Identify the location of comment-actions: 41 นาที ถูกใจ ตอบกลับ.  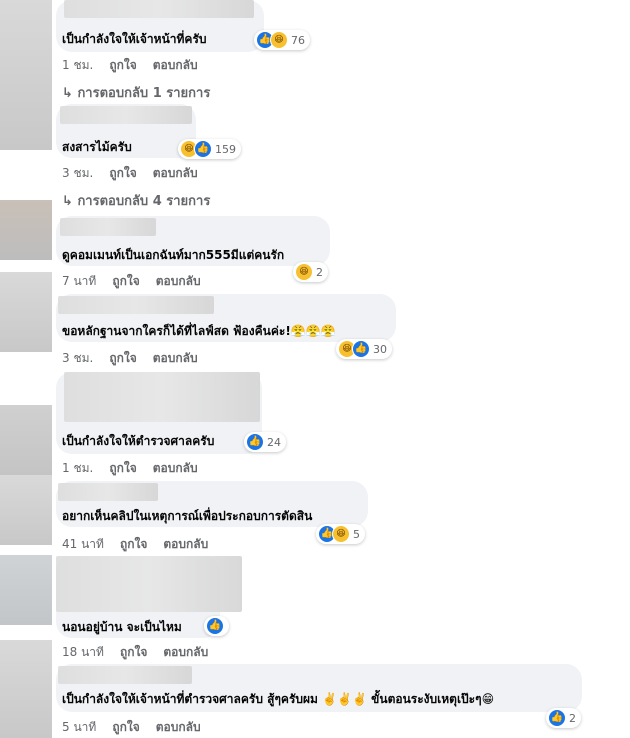
(135, 544).